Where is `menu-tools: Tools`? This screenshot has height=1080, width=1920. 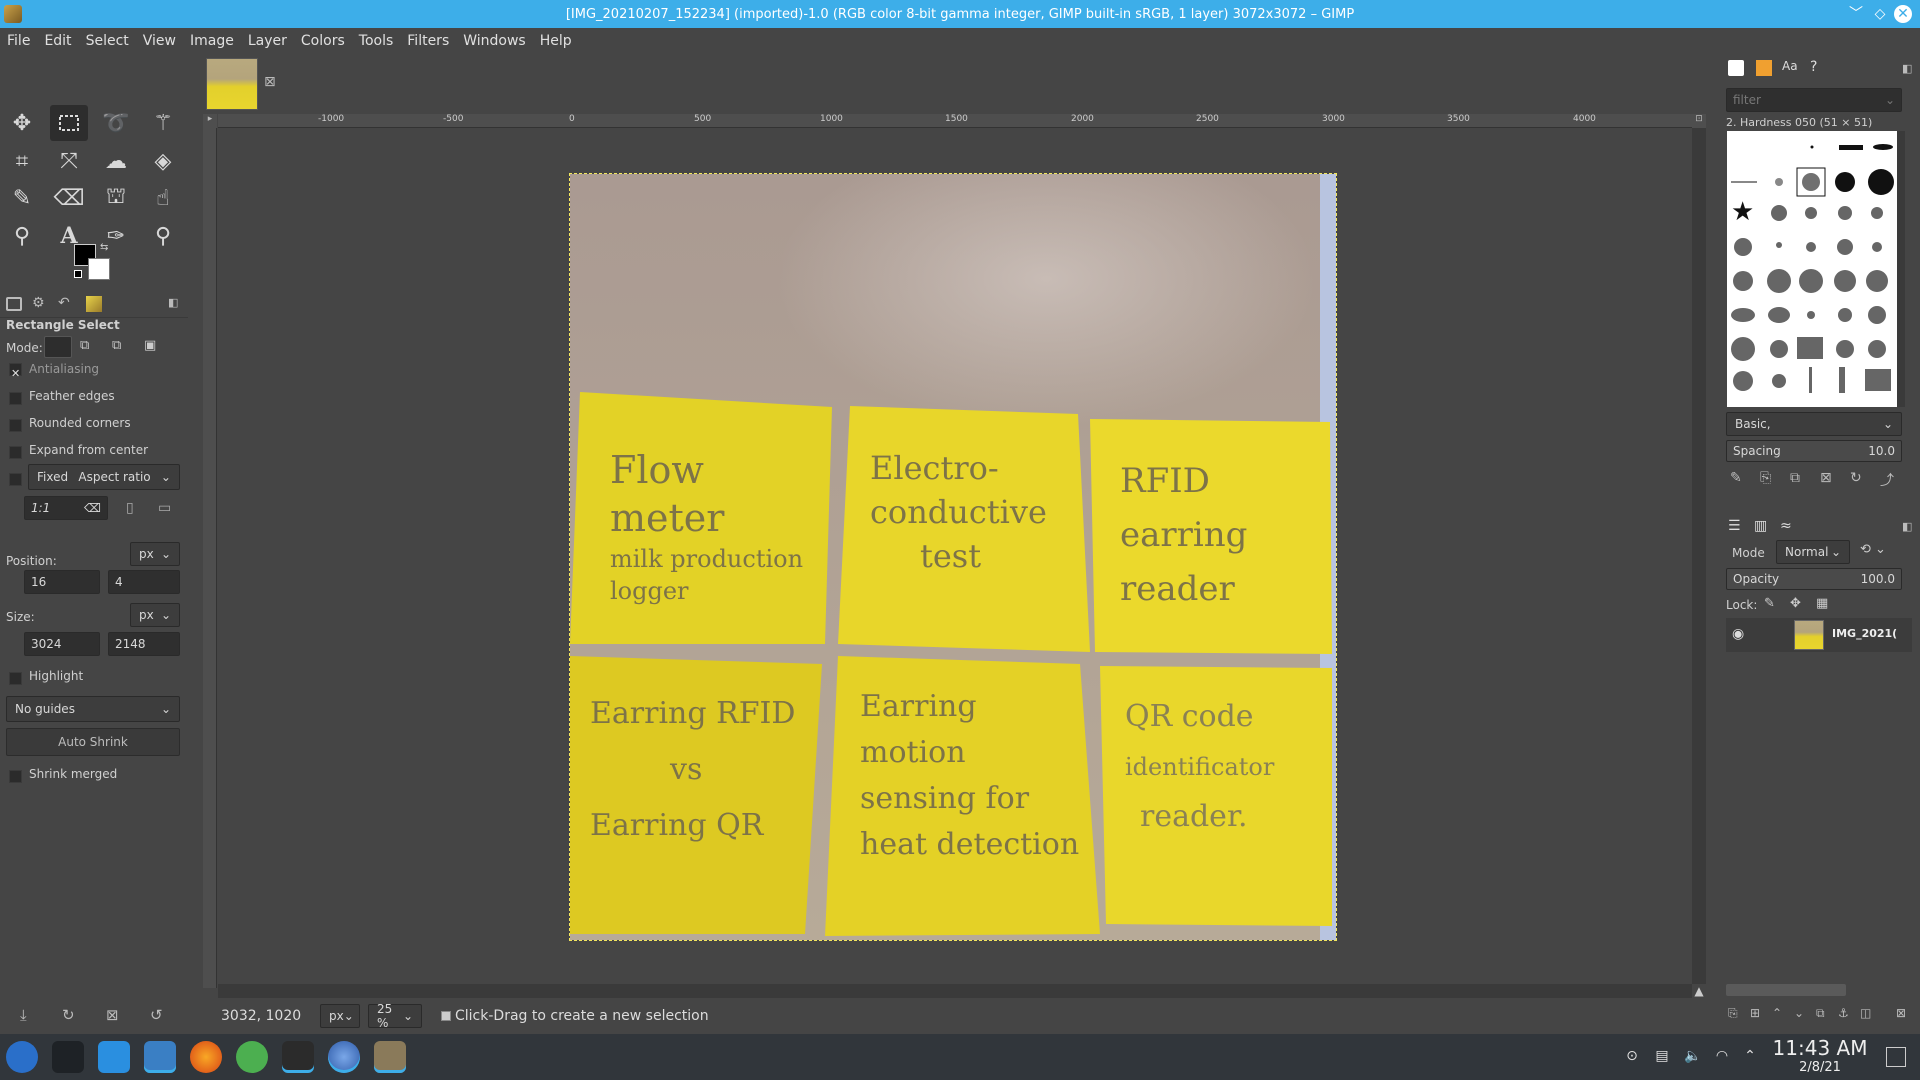
menu-tools: Tools is located at coordinates (376, 41).